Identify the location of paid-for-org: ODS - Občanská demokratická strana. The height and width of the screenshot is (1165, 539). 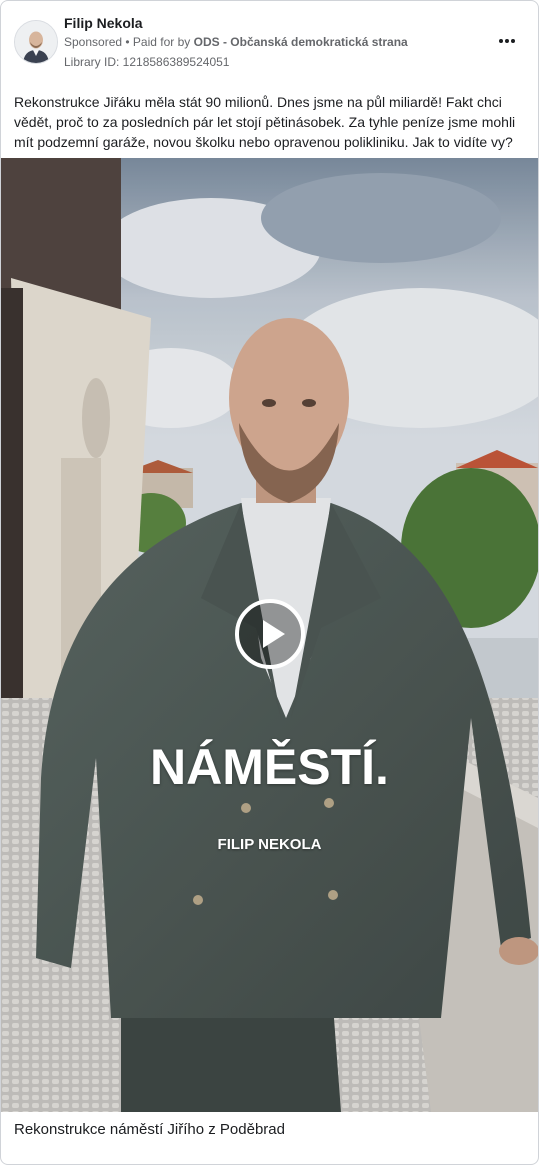
(300, 42).